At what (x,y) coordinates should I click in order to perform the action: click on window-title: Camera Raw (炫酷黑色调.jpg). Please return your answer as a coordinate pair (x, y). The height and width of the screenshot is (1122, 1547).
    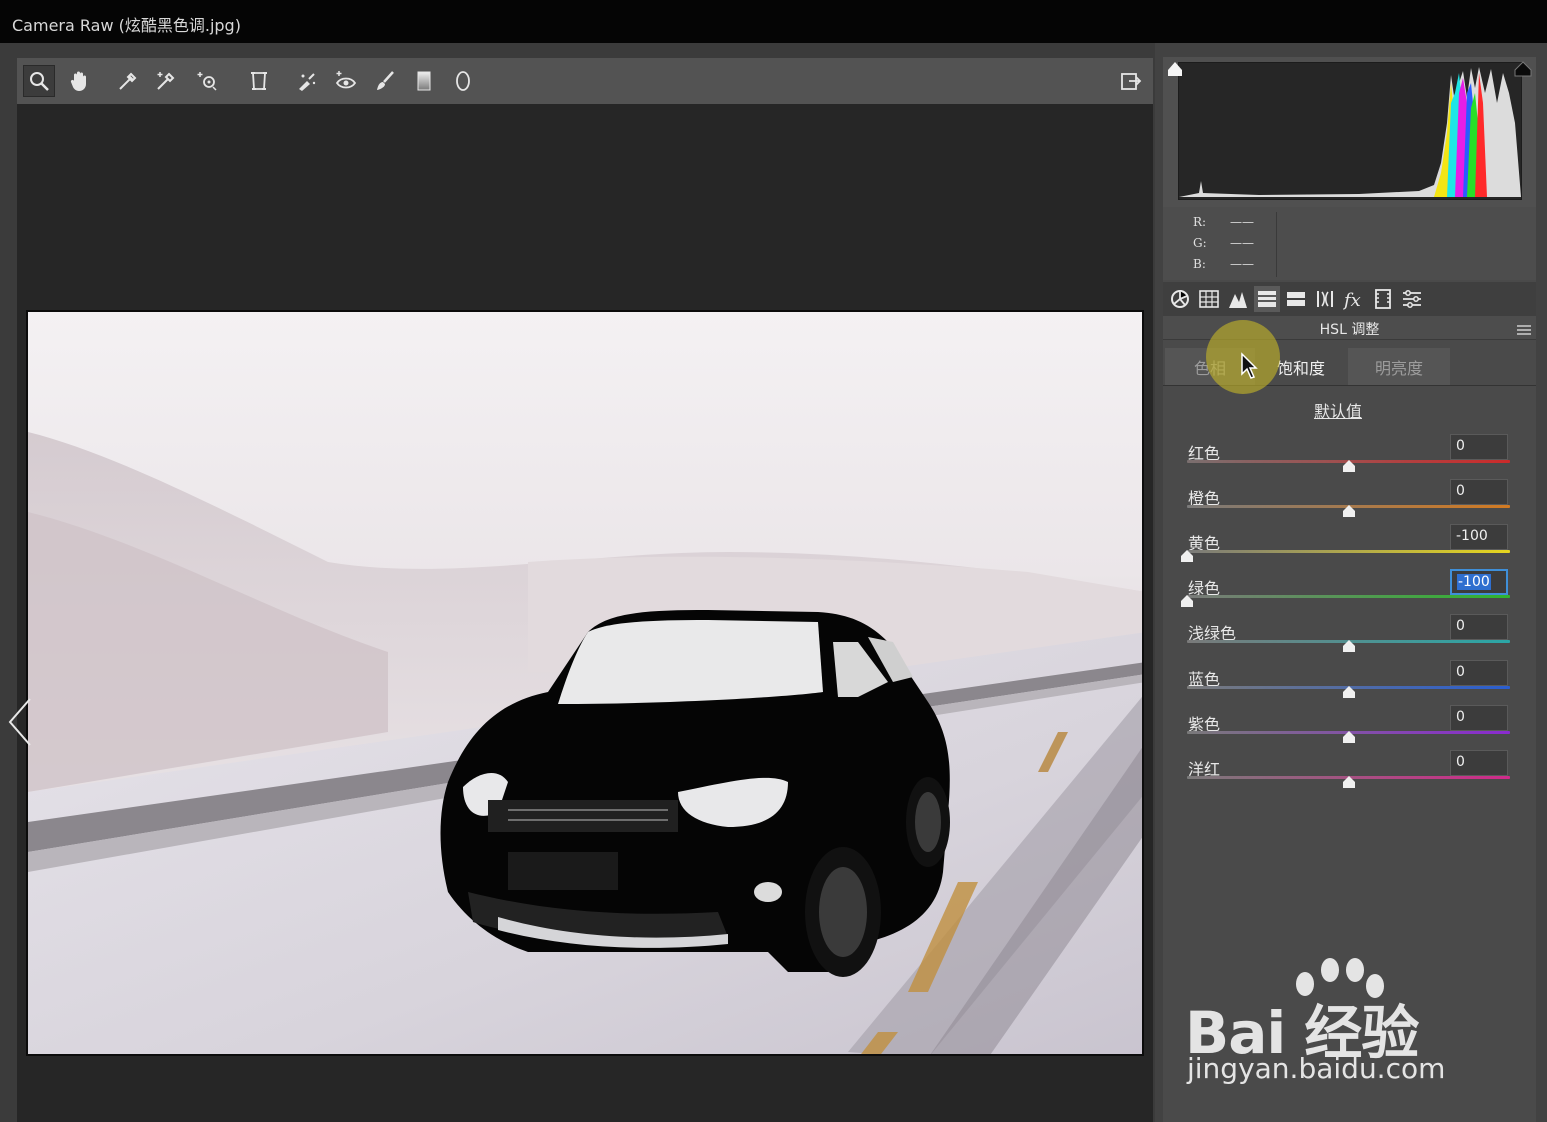
    Looking at the image, I should click on (126, 25).